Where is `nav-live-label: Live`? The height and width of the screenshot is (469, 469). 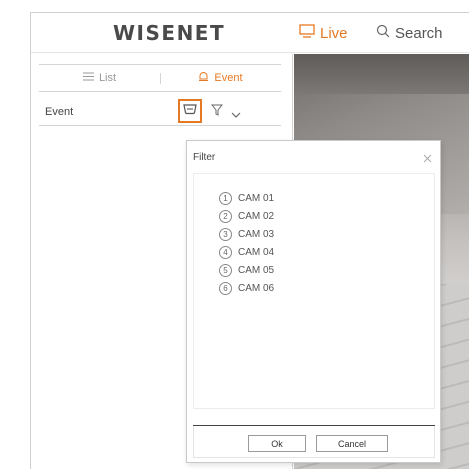
nav-live-label: Live is located at coordinates (334, 33).